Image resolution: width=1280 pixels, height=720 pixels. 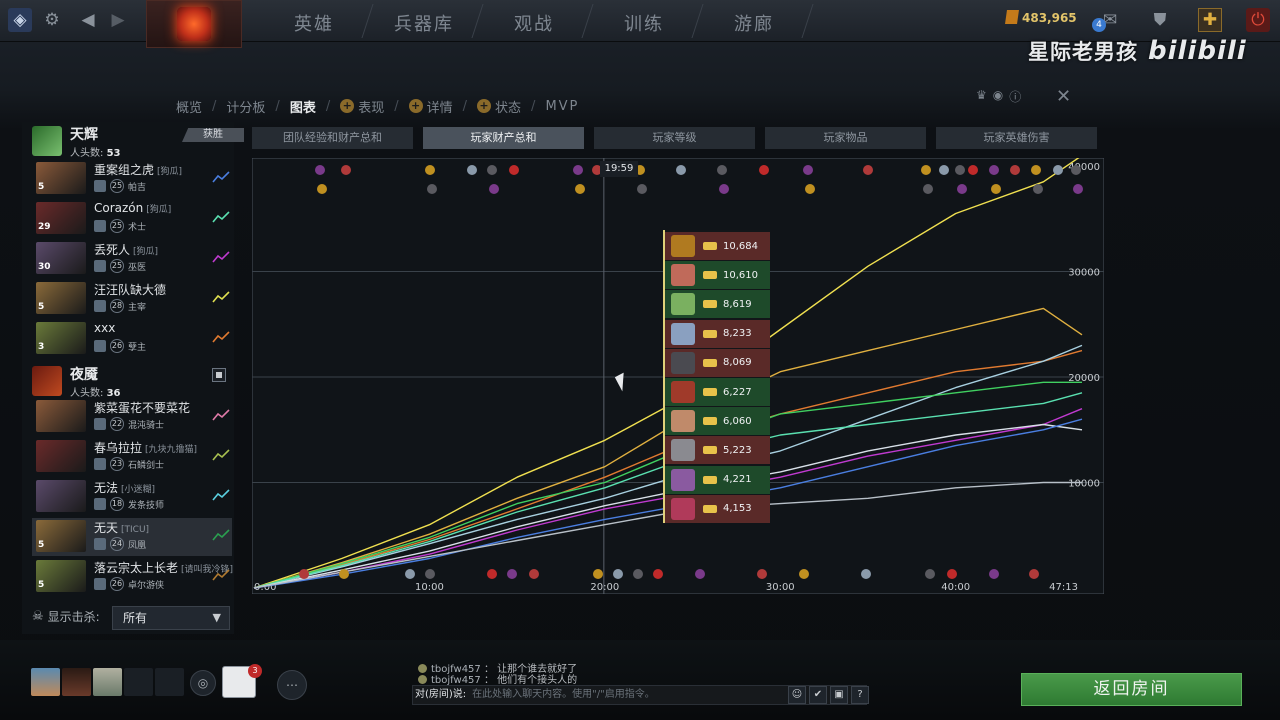 What do you see at coordinates (189, 106) in the screenshot?
I see `tab-overview: 概览` at bounding box center [189, 106].